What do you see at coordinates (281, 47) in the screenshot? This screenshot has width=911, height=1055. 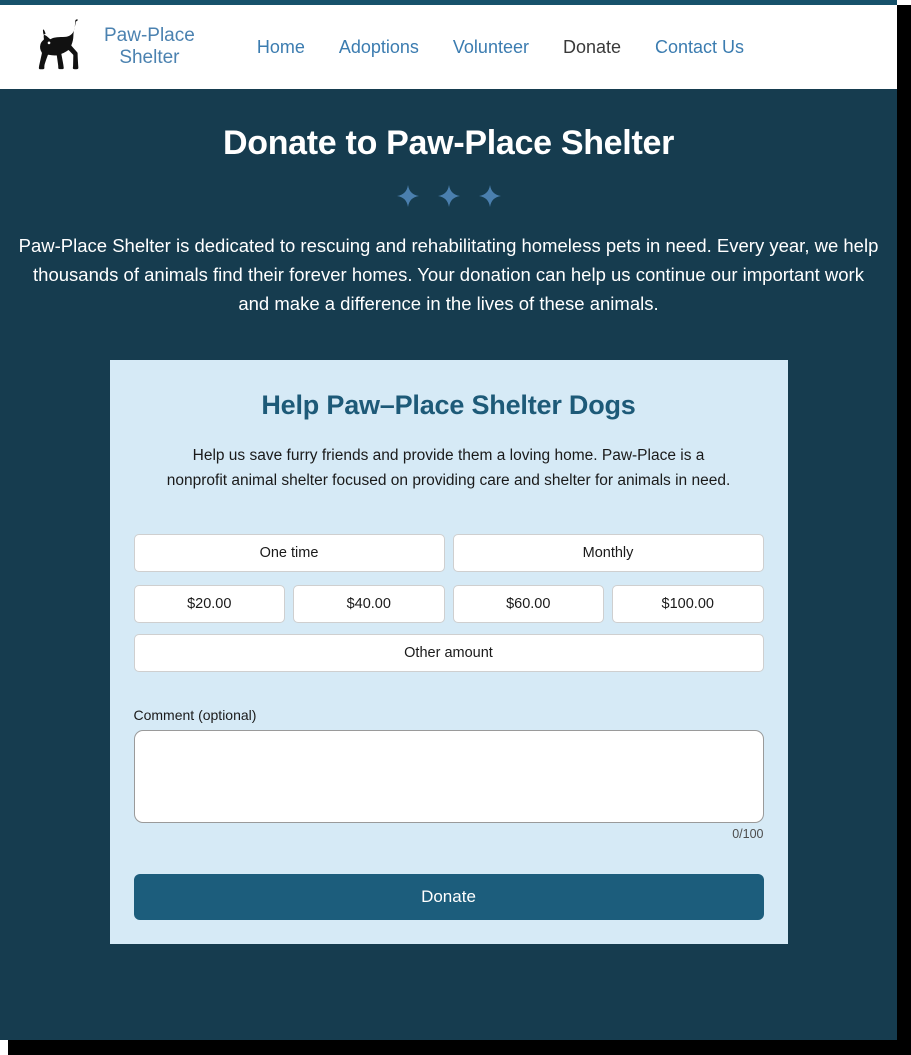 I see `nav-link-home: Home` at bounding box center [281, 47].